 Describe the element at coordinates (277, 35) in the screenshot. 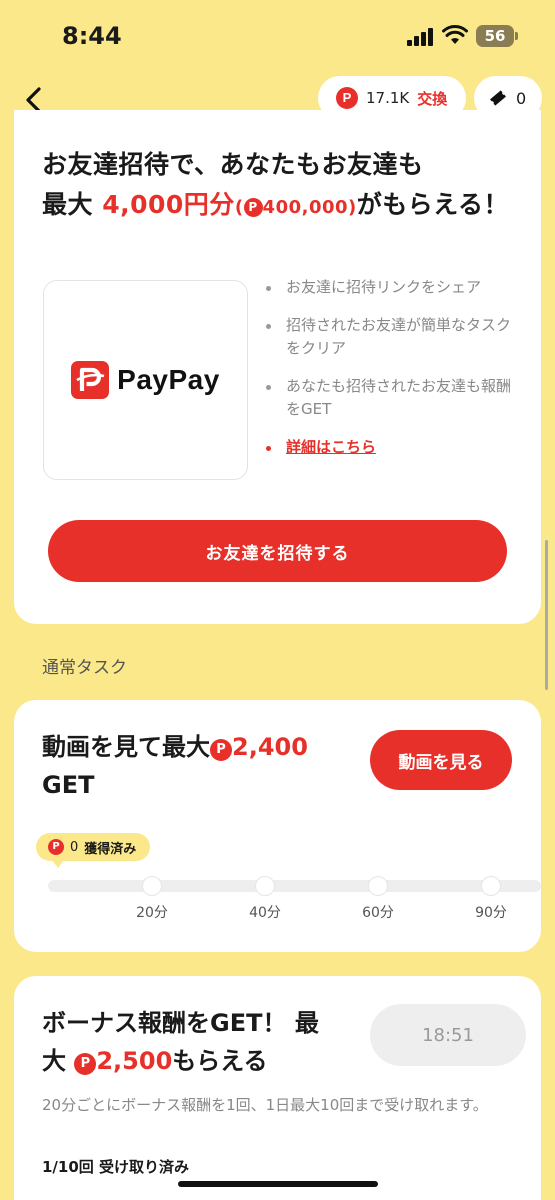

I see `status-bar: 8:44 56` at that location.